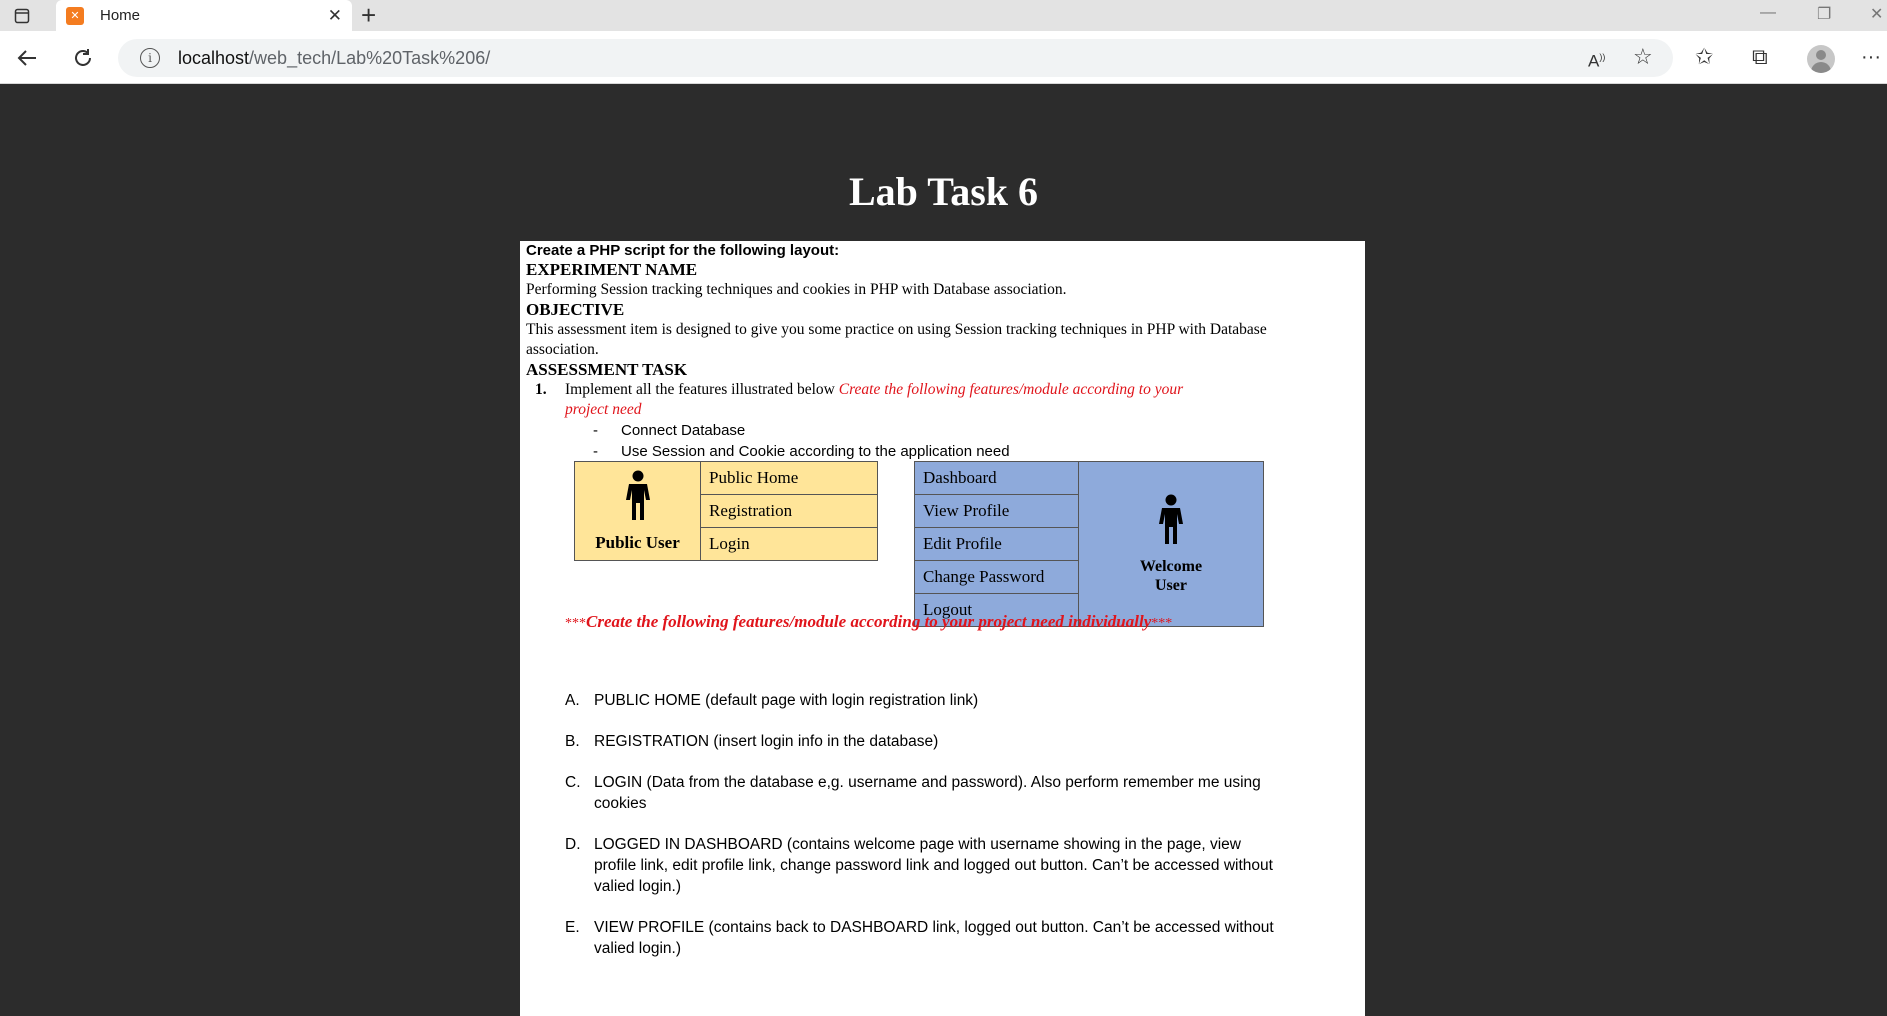 The image size is (1887, 1016). What do you see at coordinates (1596, 59) in the screenshot?
I see `read-aloud-icon: A))` at bounding box center [1596, 59].